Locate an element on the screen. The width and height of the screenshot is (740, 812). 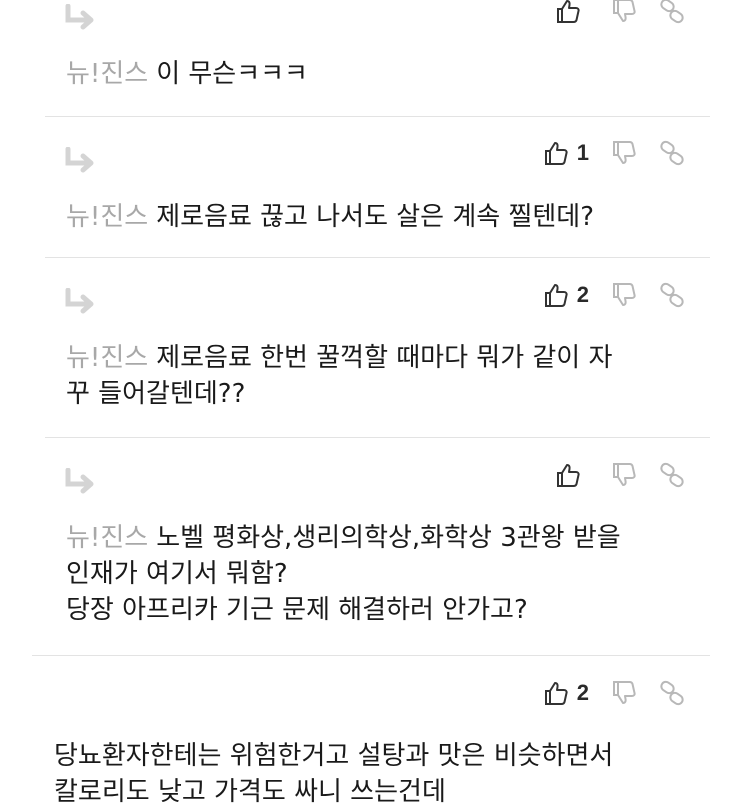
comment-line: 이 무슨ㅋㅋㅋ is located at coordinates (232, 74).